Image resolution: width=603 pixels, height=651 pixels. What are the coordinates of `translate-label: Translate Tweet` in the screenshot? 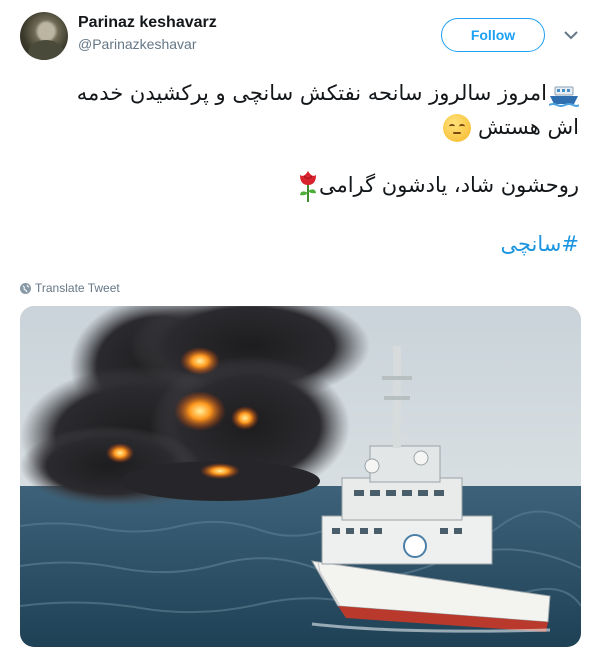 It's located at (77, 288).